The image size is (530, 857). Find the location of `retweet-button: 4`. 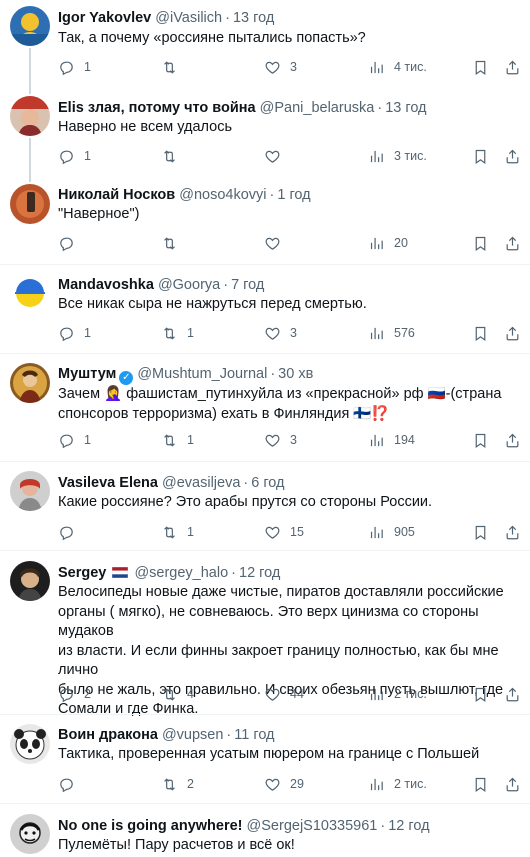

retweet-button: 4 is located at coordinates (177, 694).